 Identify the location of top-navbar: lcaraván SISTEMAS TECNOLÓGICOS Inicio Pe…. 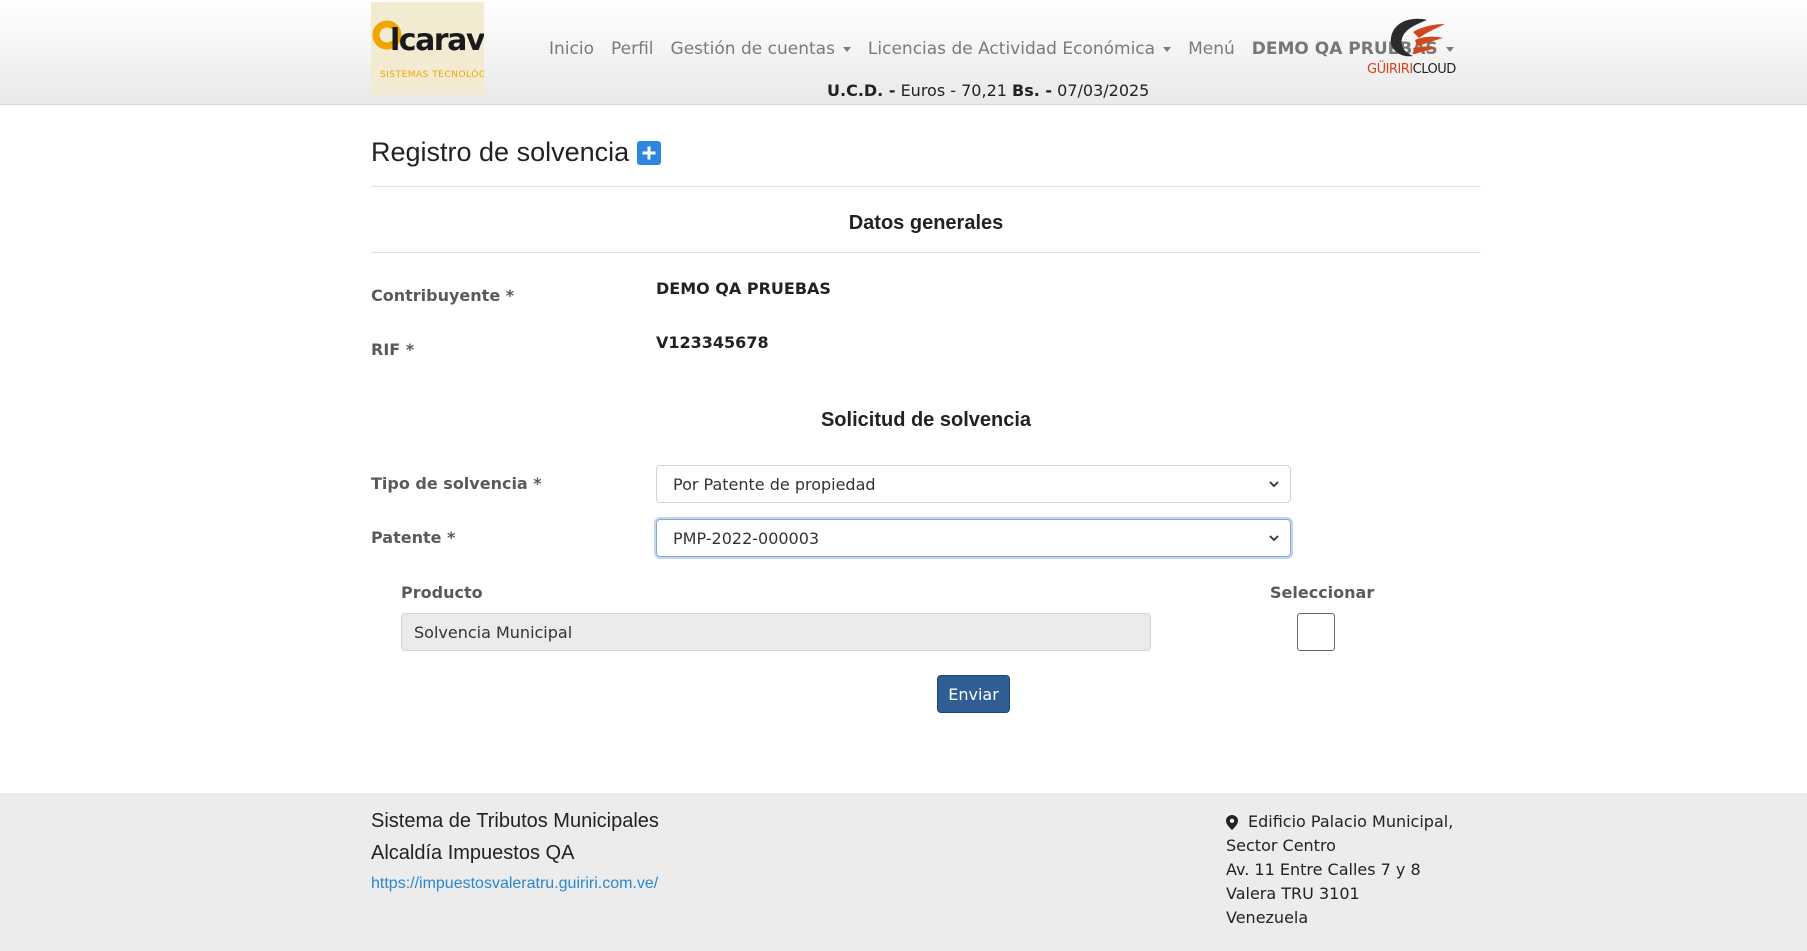
(903, 52).